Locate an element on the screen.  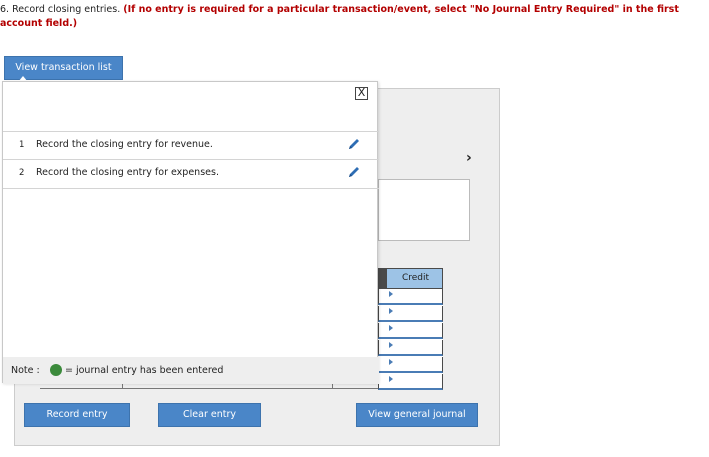
transaction-item-1: 1 Record the closing entry for revenue. is located at coordinates (191, 145).